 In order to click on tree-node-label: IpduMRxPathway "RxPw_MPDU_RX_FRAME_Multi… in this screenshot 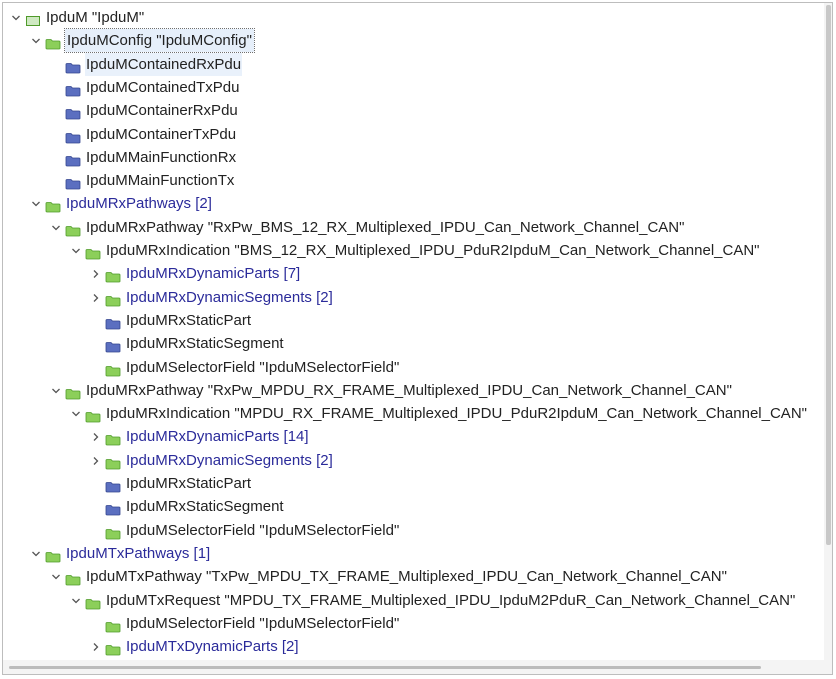, I will do `click(409, 390)`.